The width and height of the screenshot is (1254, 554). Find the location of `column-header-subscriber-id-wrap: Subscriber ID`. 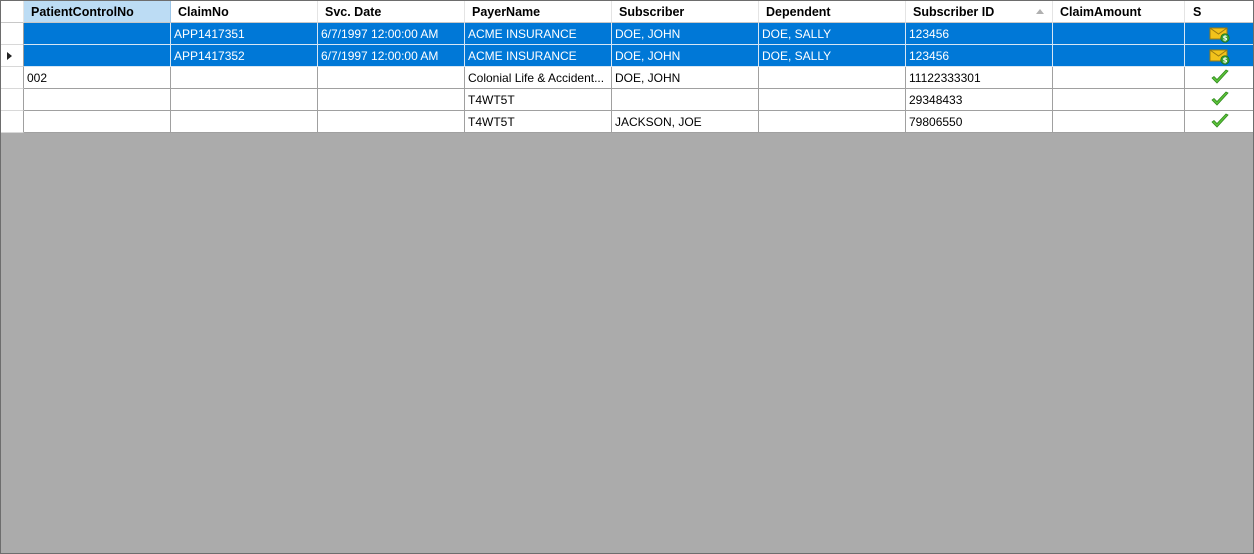

column-header-subscriber-id-wrap: Subscriber ID is located at coordinates (979, 12).